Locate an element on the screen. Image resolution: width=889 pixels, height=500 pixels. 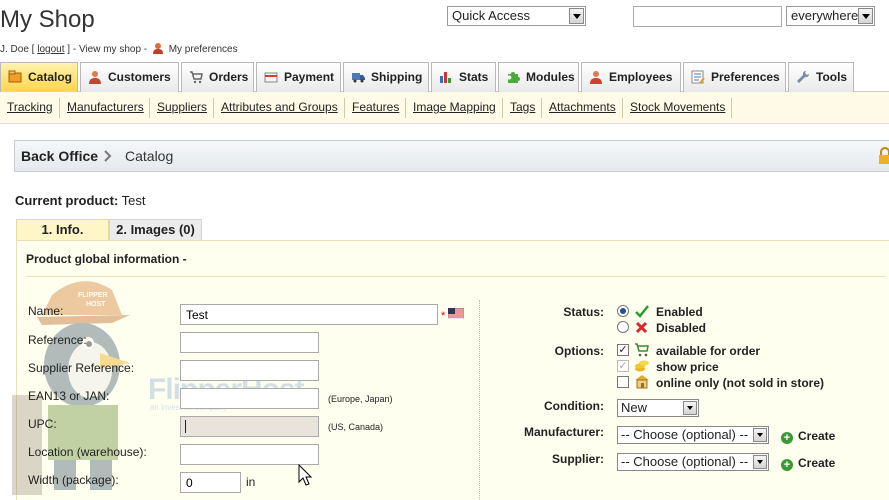
tab-catalog: Catalog is located at coordinates (39, 77).